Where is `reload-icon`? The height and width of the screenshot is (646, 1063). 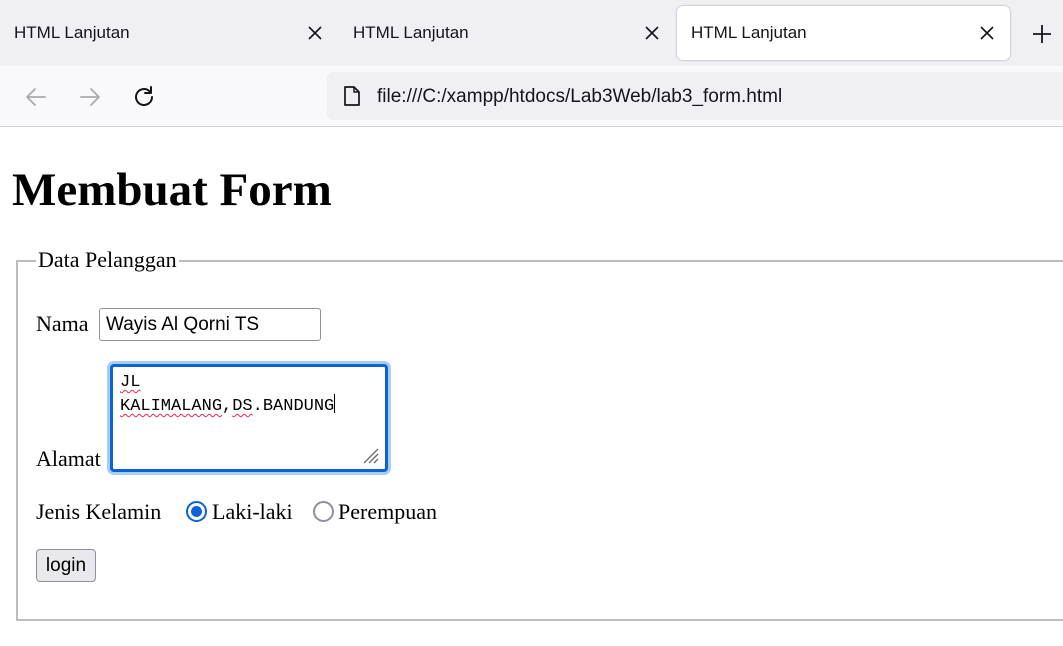 reload-icon is located at coordinates (144, 97).